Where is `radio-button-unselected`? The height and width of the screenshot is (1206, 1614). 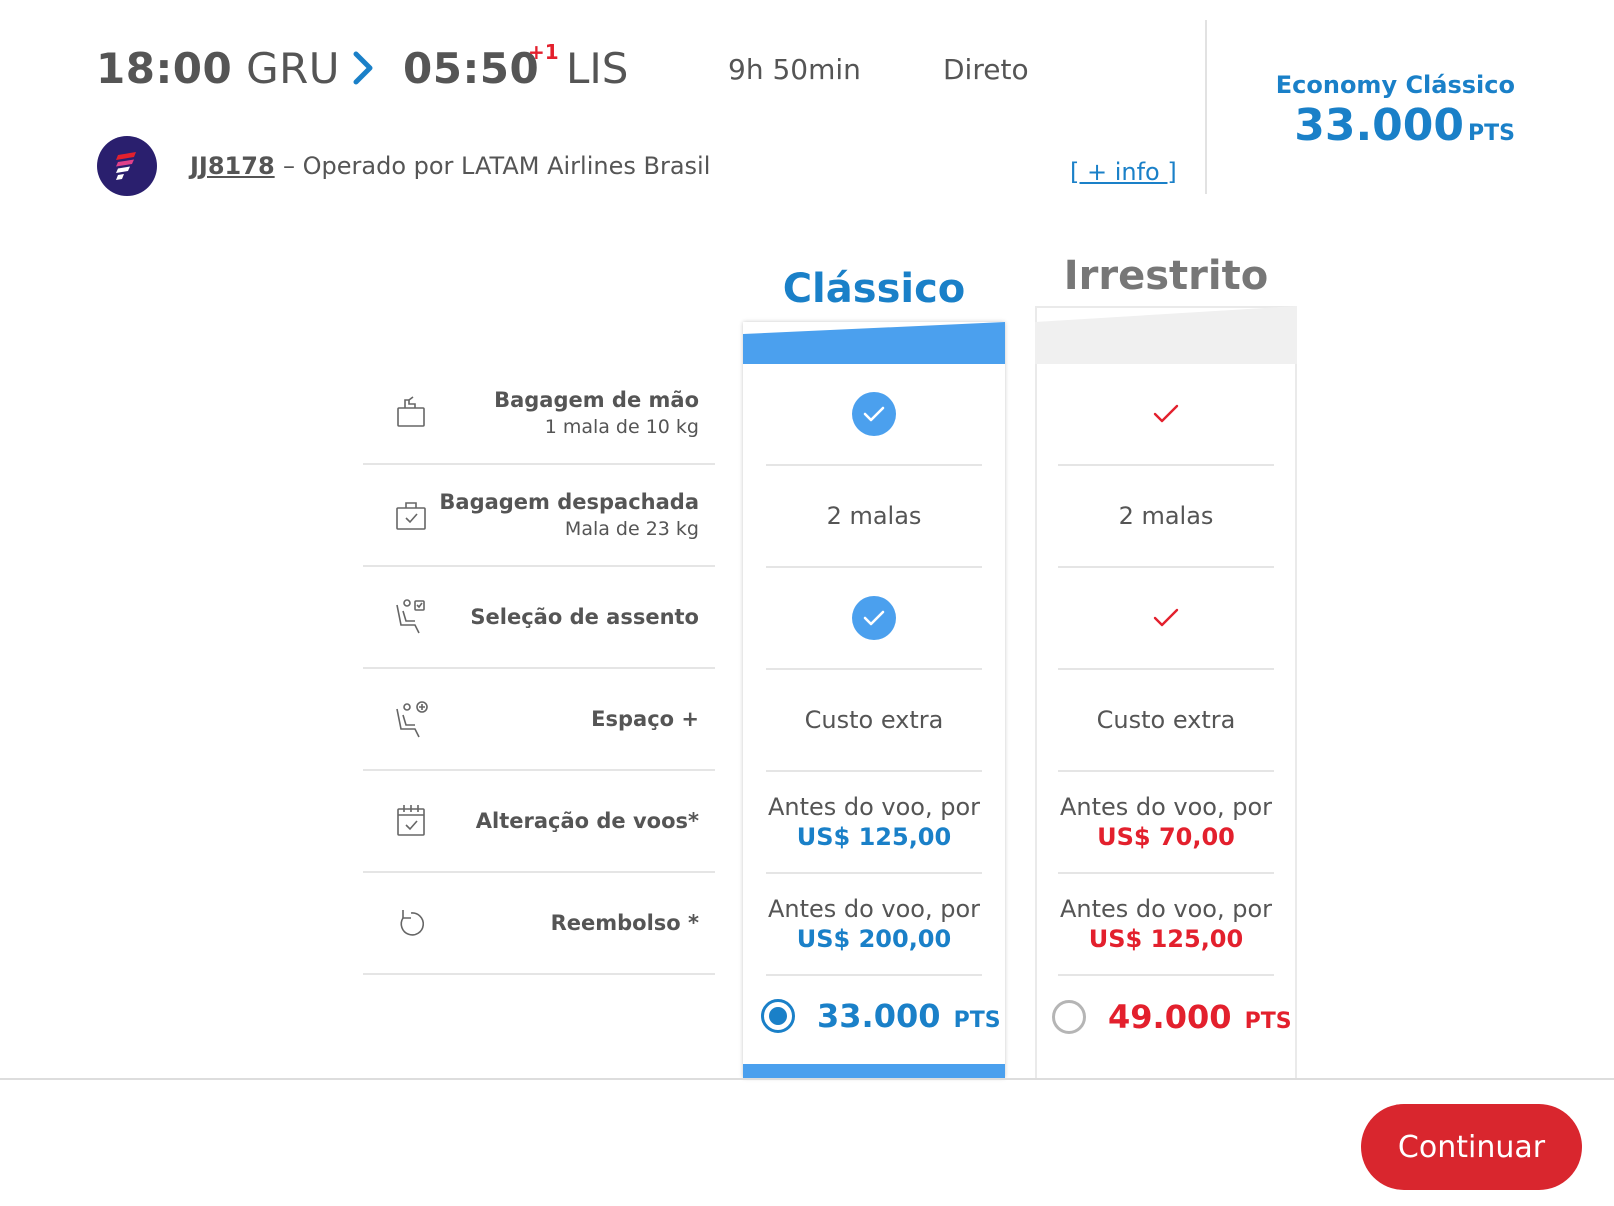
radio-button-unselected is located at coordinates (1069, 1017).